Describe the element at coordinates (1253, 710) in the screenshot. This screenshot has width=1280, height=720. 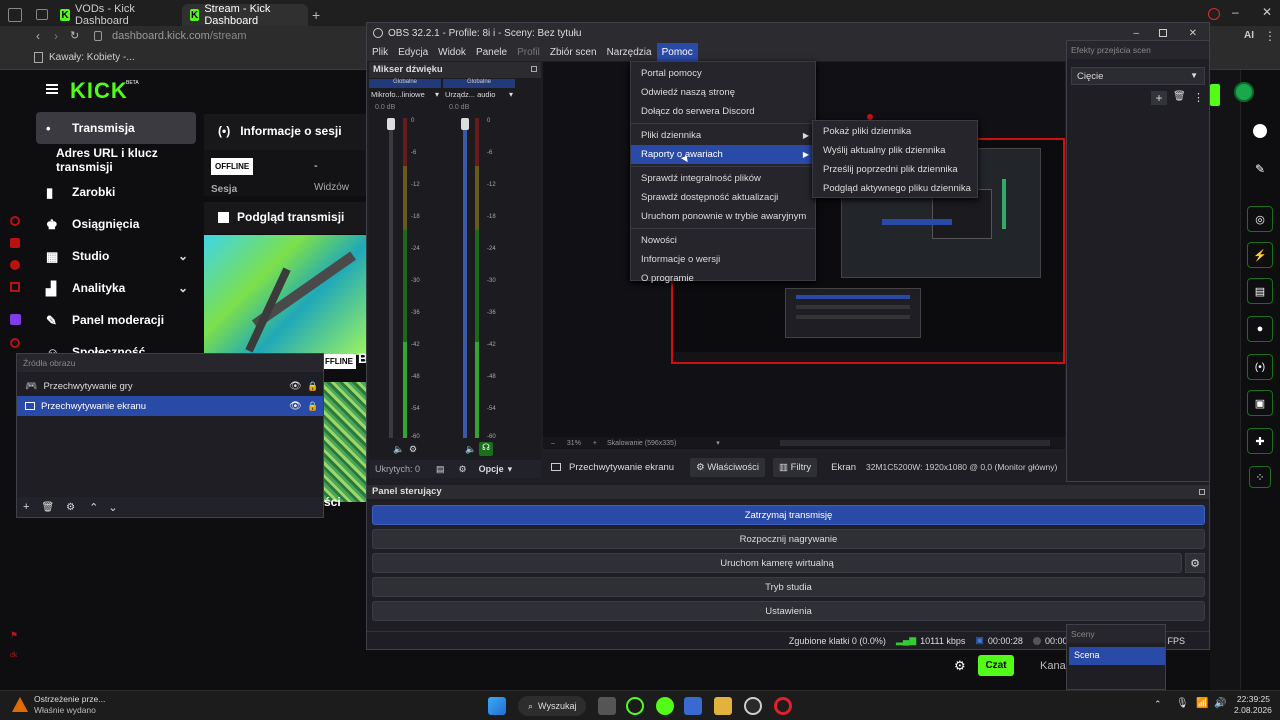
I see `clock-date: 2.08.2026` at that location.